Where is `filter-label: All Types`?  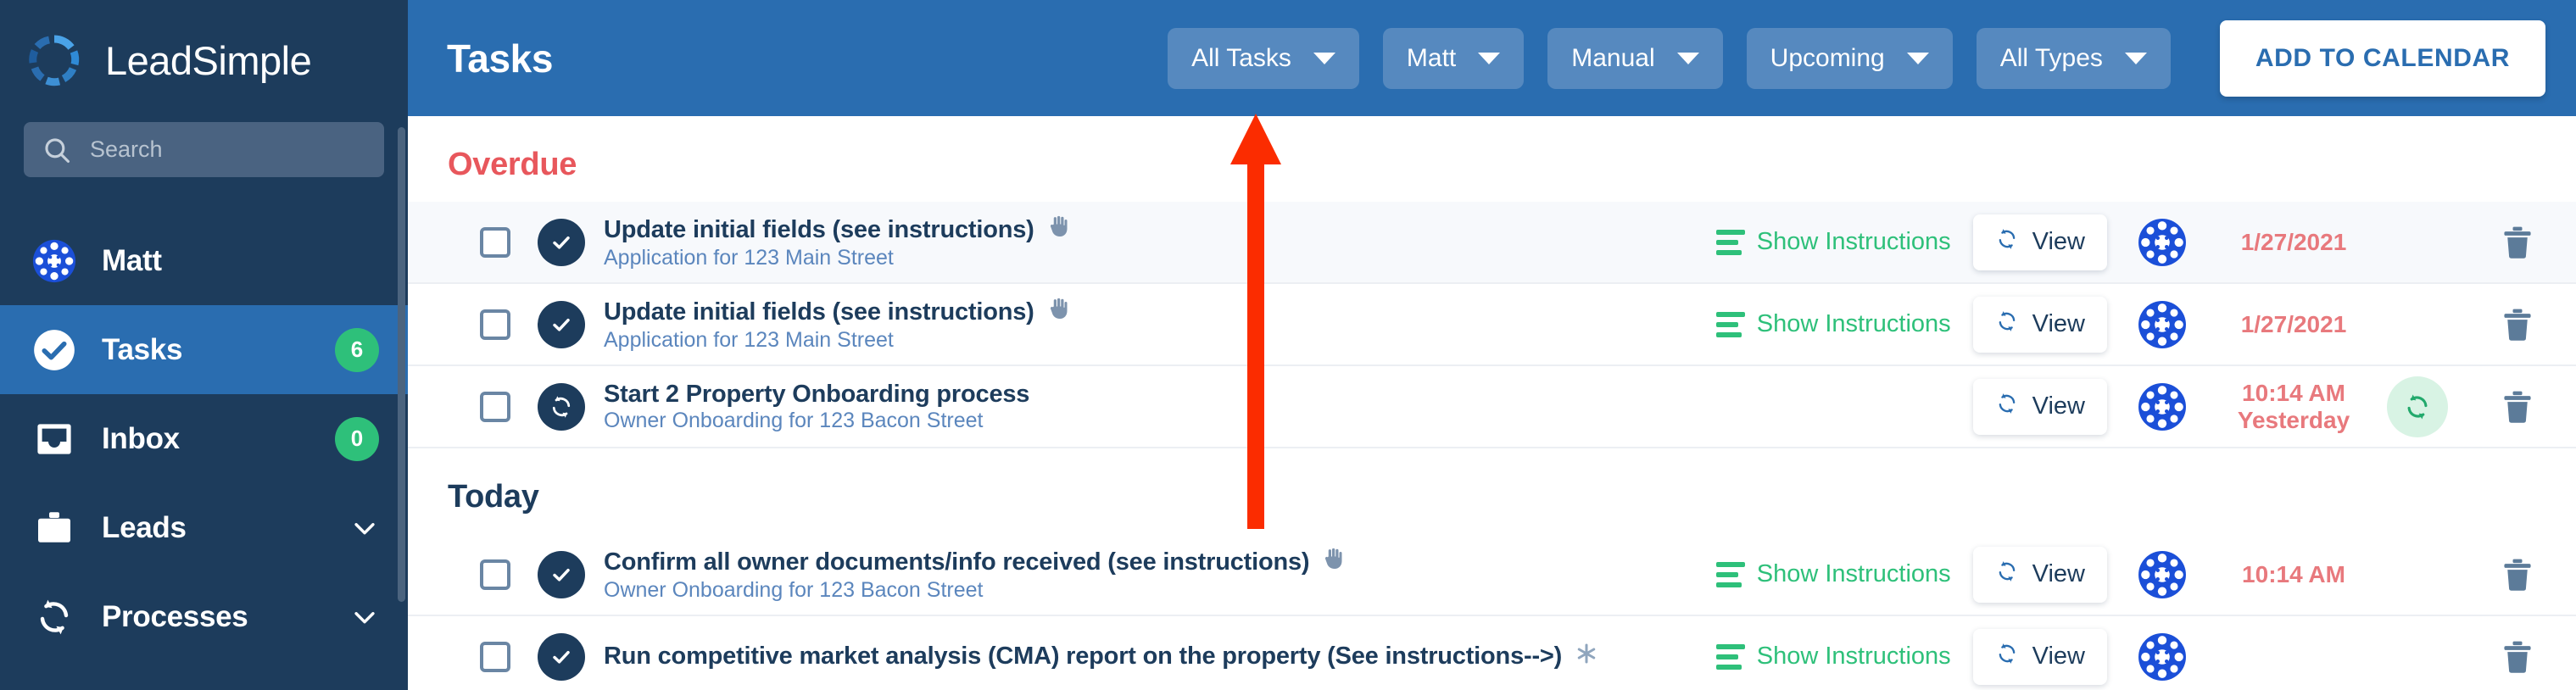
filter-label: All Types is located at coordinates (2051, 57).